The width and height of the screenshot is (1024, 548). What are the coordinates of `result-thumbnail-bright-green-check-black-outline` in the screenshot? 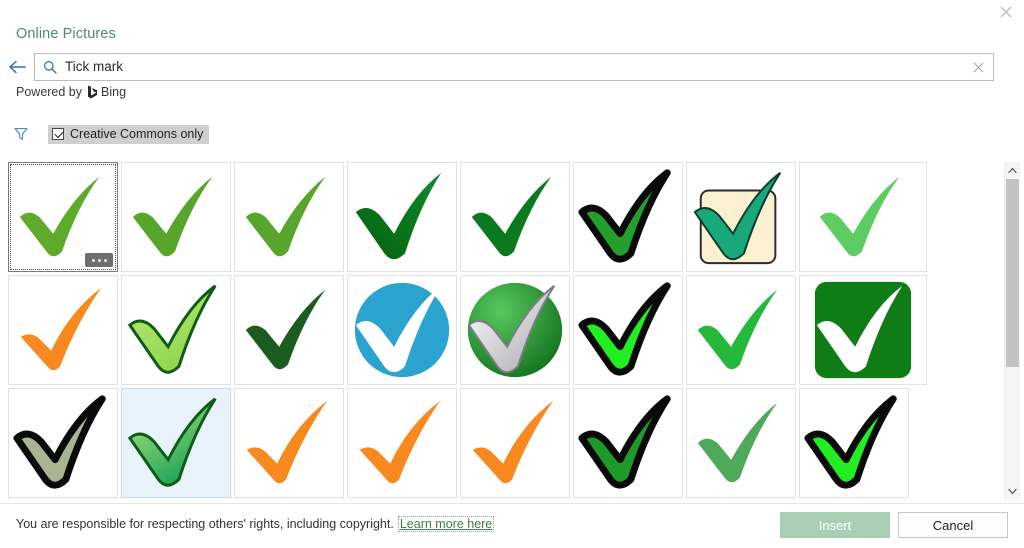 It's located at (854, 443).